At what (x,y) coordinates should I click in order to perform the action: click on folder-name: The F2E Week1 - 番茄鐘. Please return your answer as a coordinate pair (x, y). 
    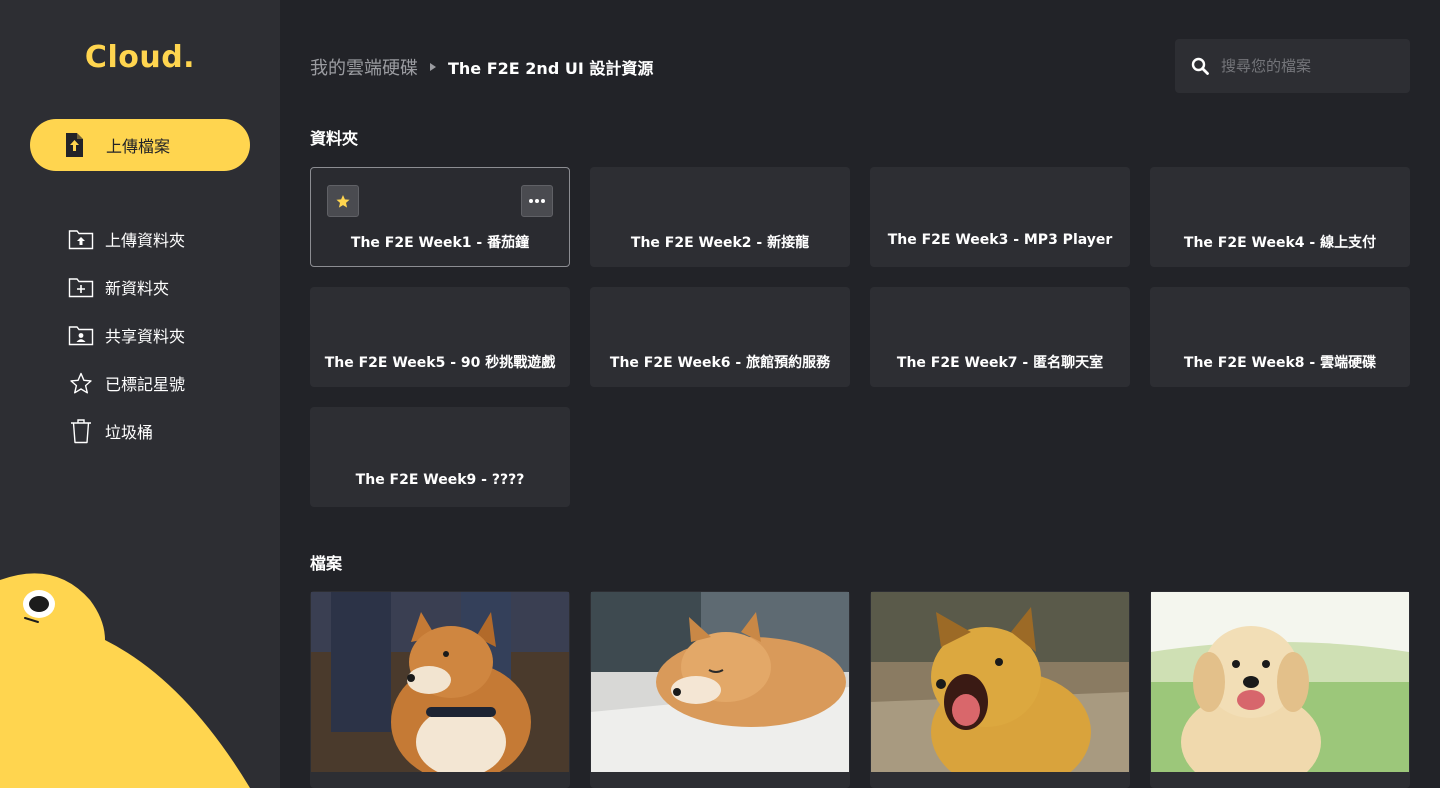
    Looking at the image, I should click on (440, 243).